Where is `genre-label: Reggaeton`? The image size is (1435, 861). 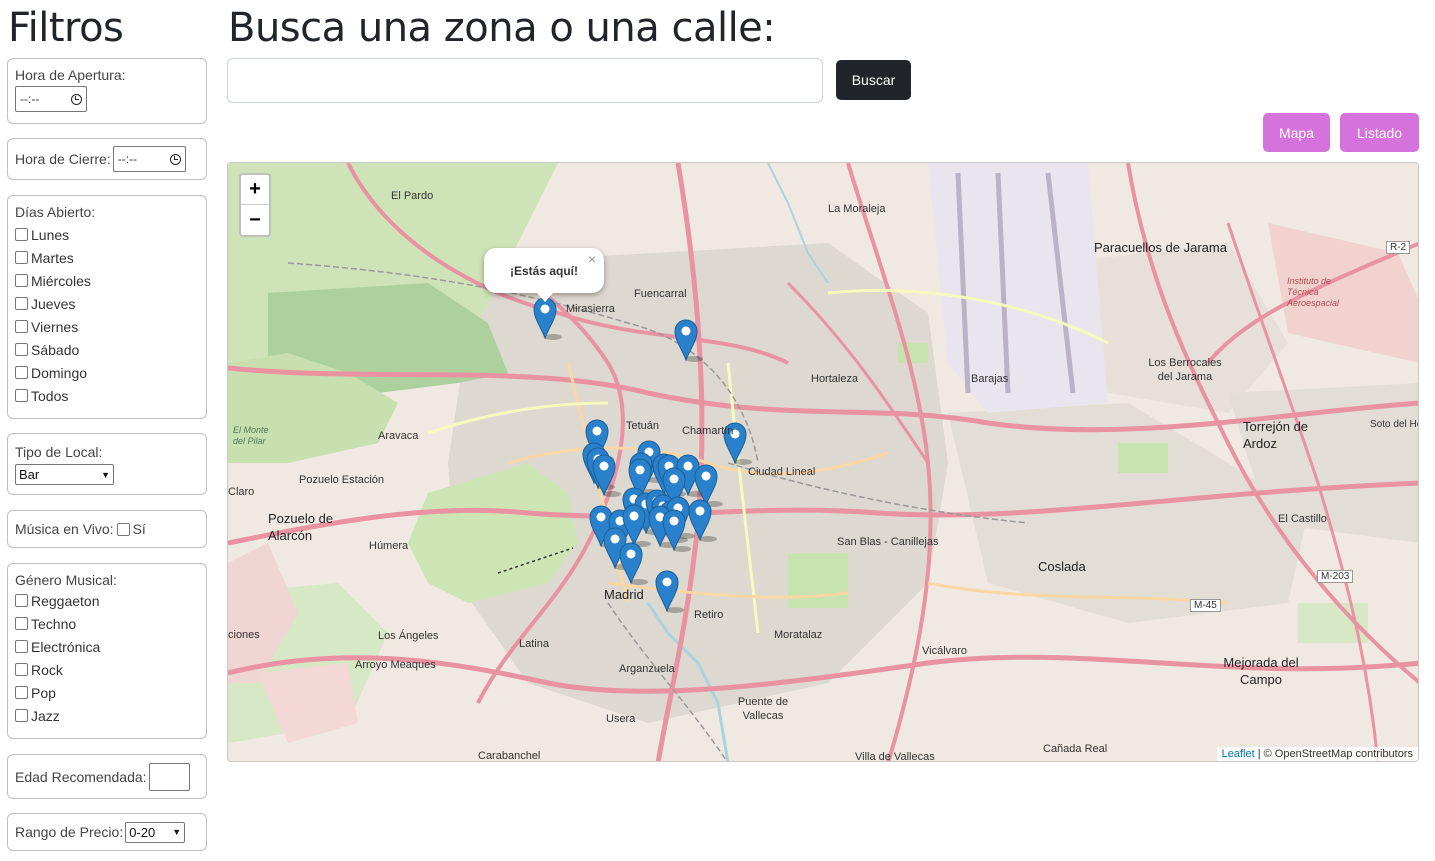
genre-label: Reggaeton is located at coordinates (65, 600).